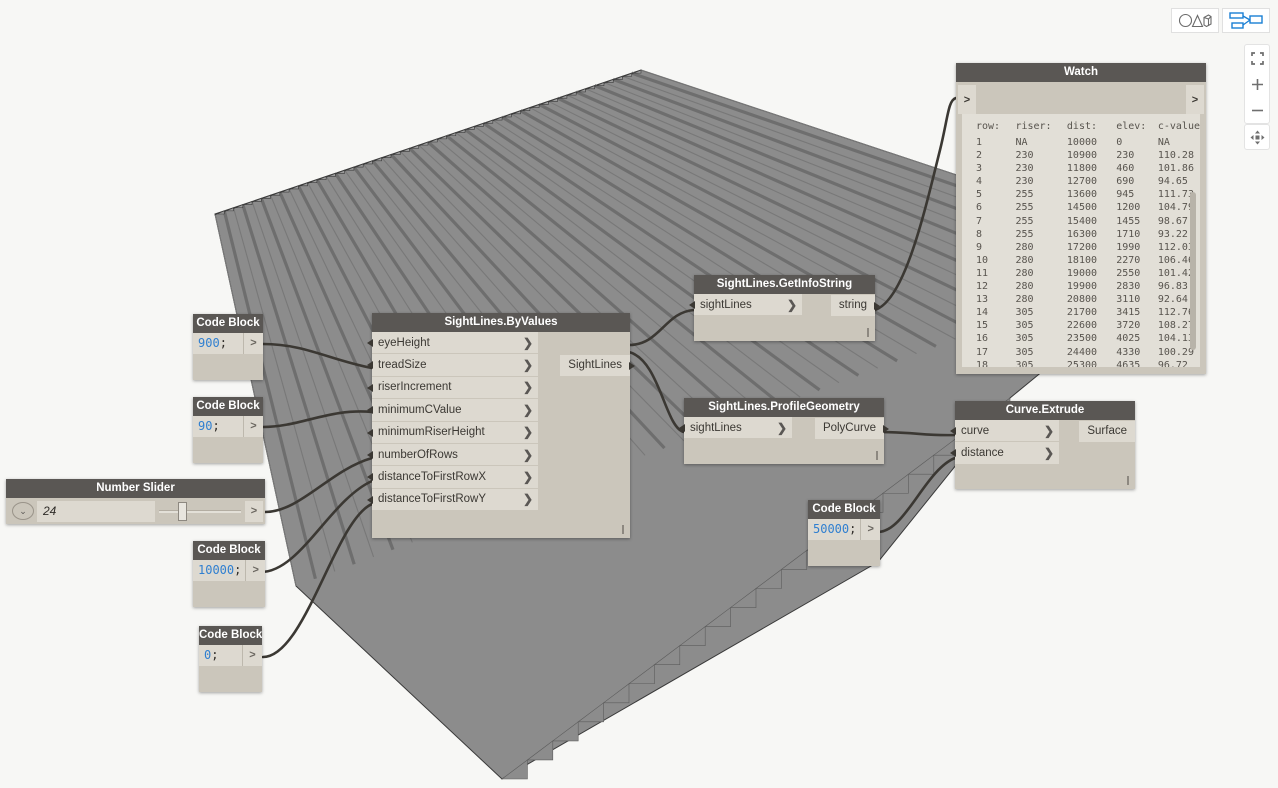 This screenshot has height=788, width=1278. What do you see at coordinates (967, 99) in the screenshot?
I see `watch-input-port: >` at bounding box center [967, 99].